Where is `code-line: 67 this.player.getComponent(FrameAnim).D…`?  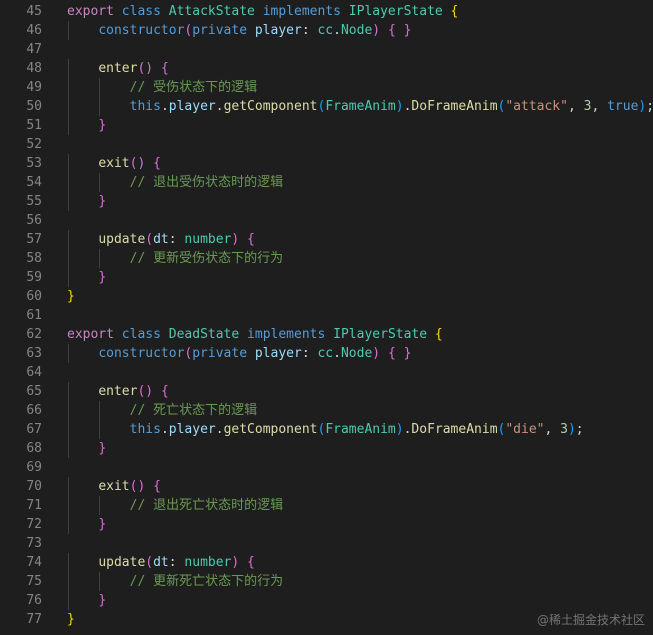
code-line: 67 this.player.getComponent(FrameAnim).D… is located at coordinates (326, 429).